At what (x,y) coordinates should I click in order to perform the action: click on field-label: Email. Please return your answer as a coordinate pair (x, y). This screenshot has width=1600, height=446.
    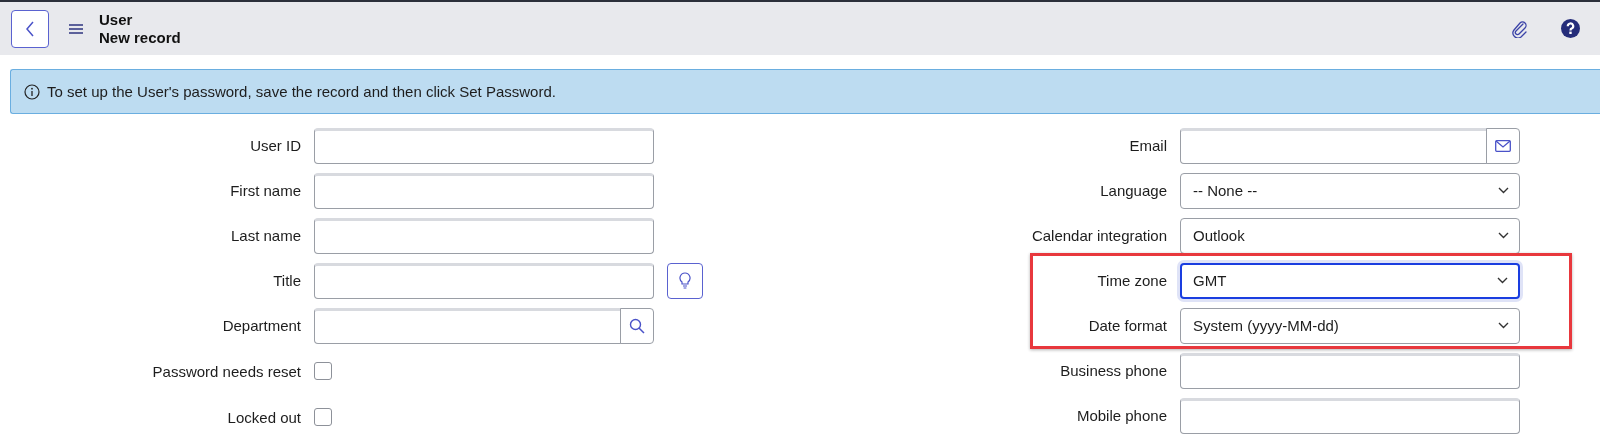
    Looking at the image, I should click on (1147, 145).